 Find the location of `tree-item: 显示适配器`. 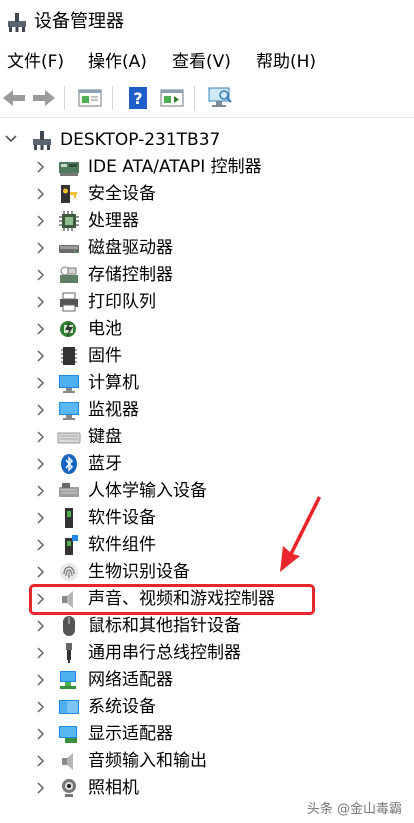

tree-item: 显示适配器 is located at coordinates (207, 733).